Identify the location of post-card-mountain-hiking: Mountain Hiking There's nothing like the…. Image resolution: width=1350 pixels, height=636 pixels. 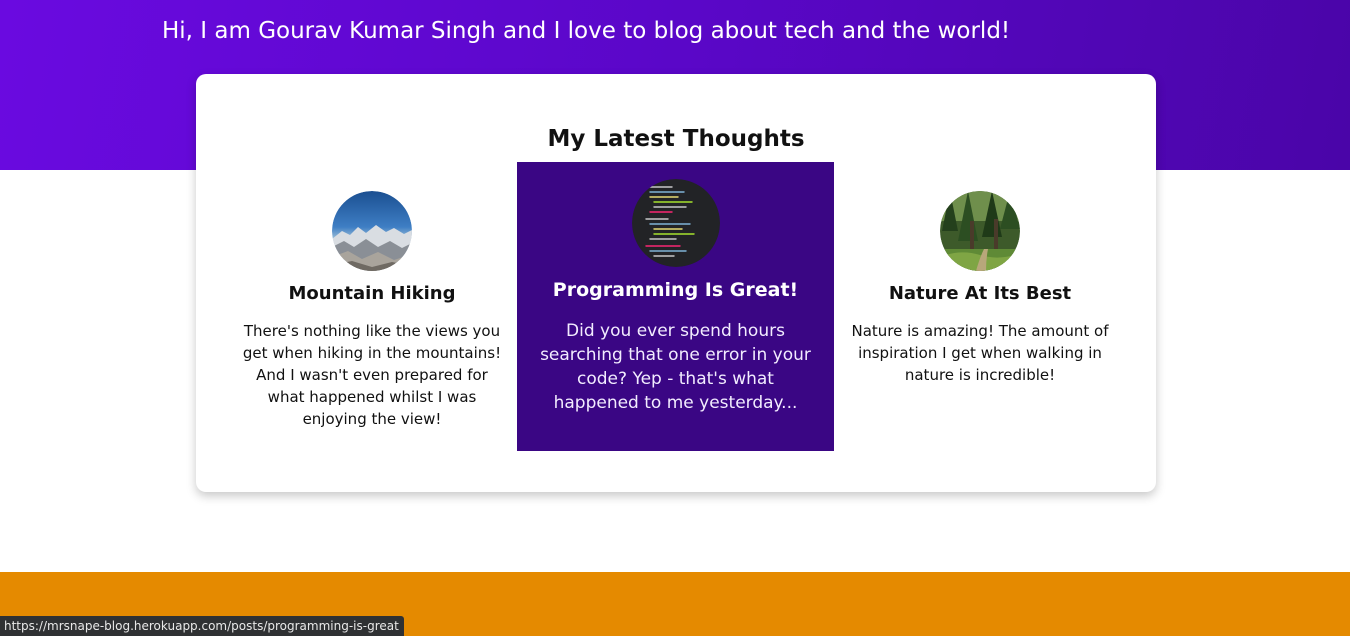
(372, 310).